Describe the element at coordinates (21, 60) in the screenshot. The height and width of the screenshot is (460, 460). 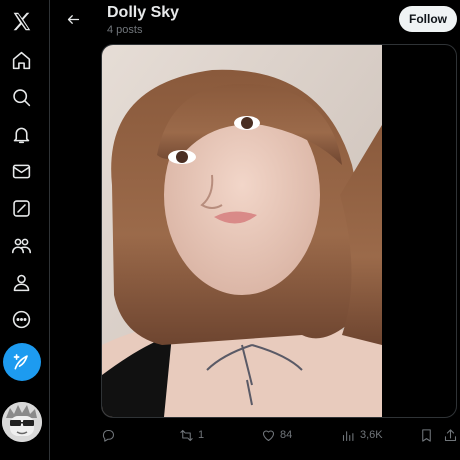
I see `home-icon` at that location.